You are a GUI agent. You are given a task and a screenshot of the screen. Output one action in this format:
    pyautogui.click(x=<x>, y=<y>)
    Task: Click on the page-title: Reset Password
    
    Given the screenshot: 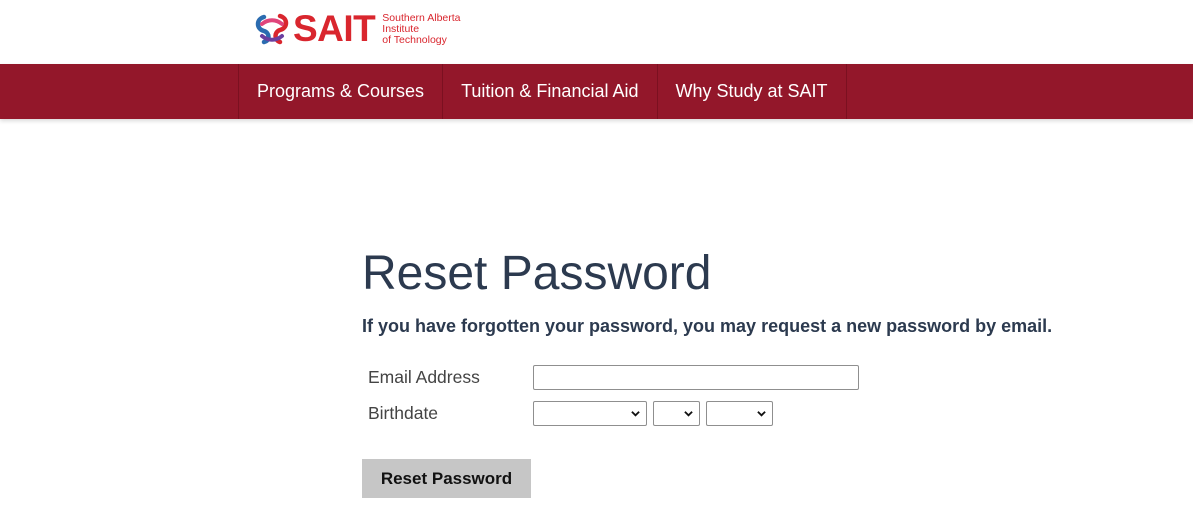 What is the action you would take?
    pyautogui.click(x=537, y=273)
    